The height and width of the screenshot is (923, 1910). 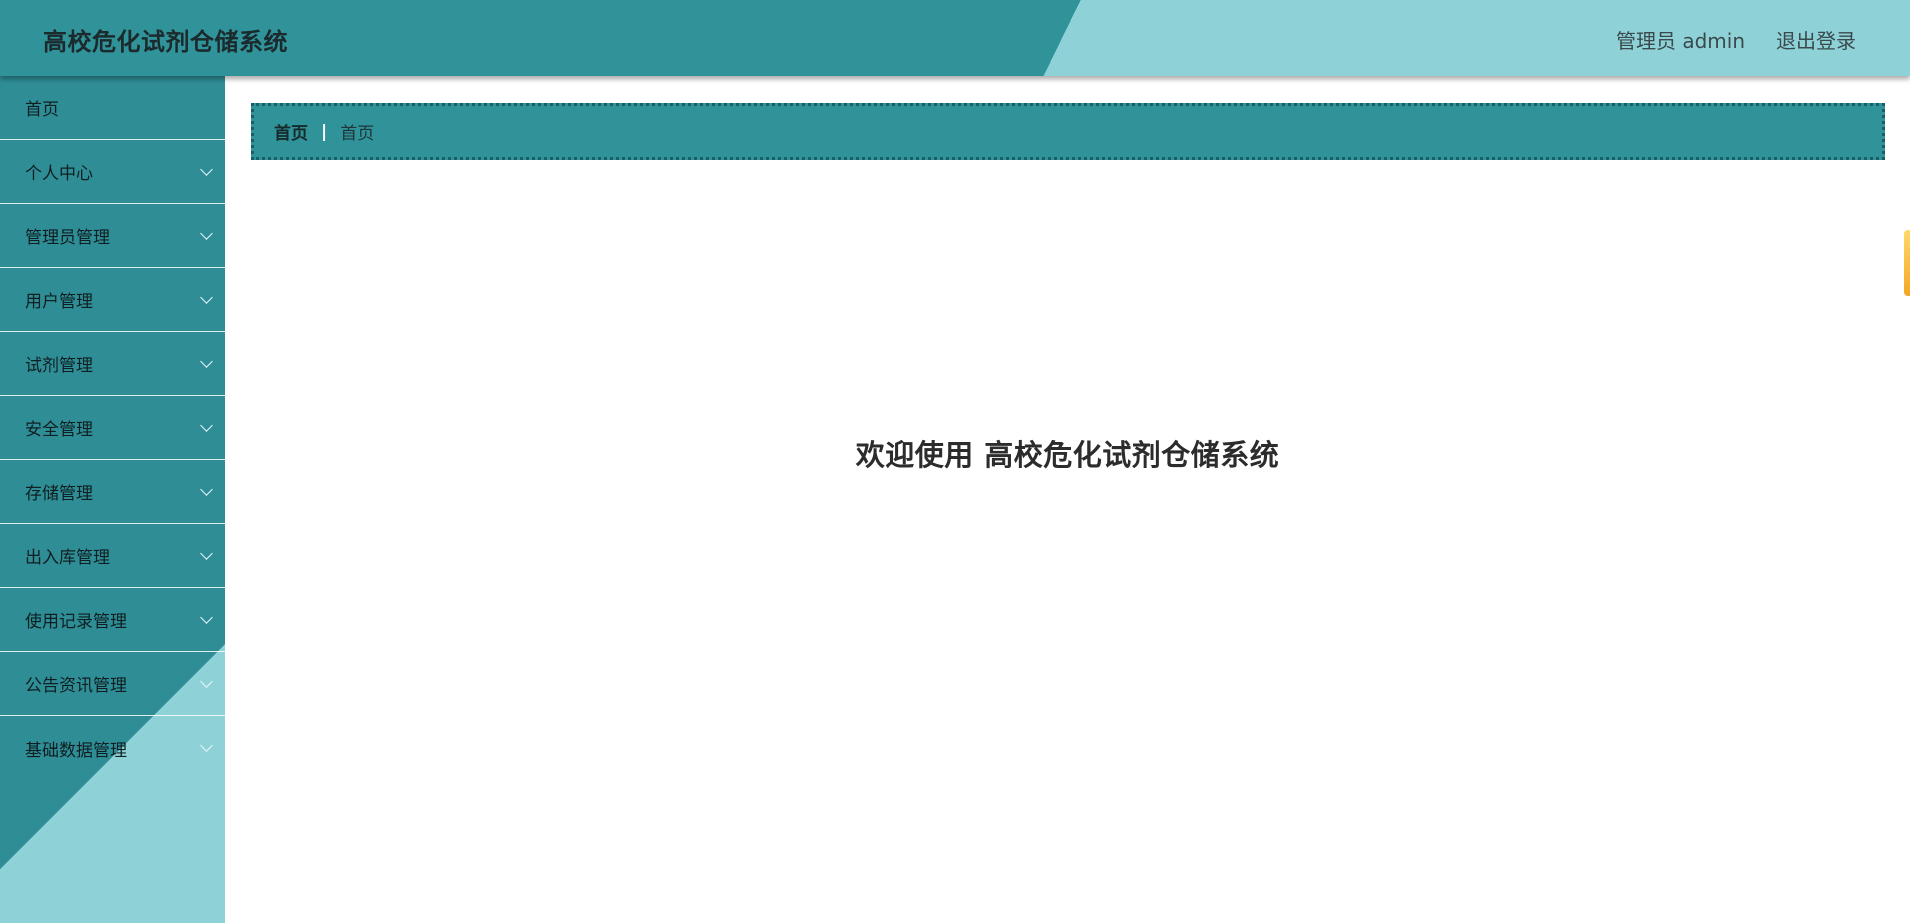 What do you see at coordinates (1068, 131) in the screenshot?
I see `breadcrumb: 首页 | 首页` at bounding box center [1068, 131].